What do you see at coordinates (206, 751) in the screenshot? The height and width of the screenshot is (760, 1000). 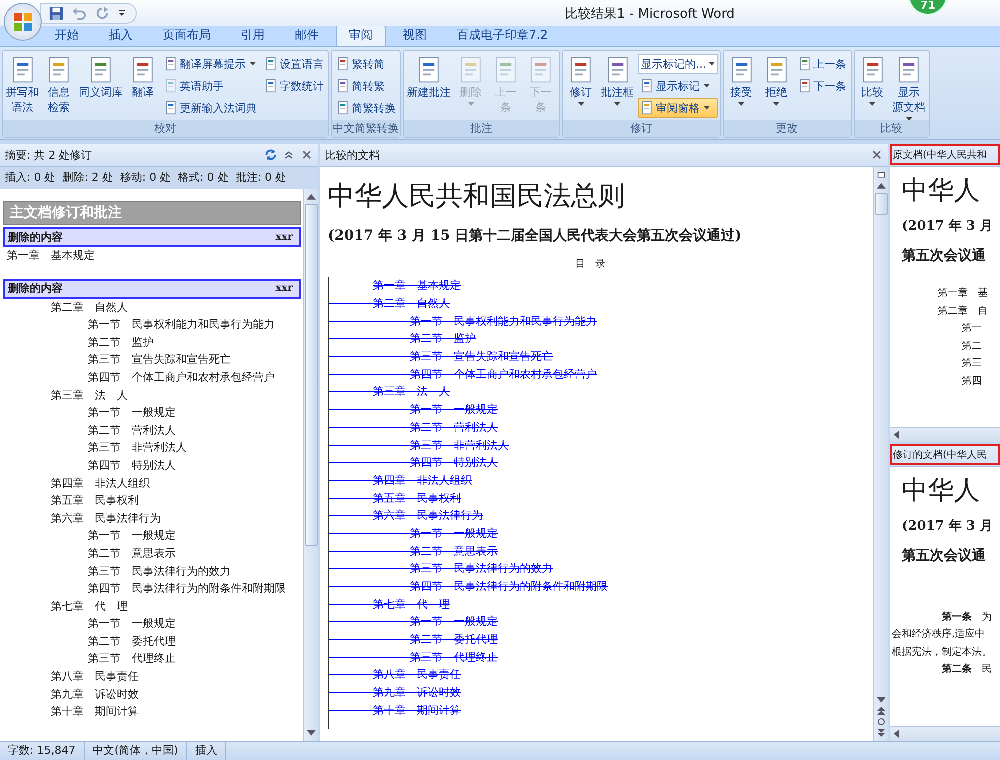 I see `status-text: 插入` at bounding box center [206, 751].